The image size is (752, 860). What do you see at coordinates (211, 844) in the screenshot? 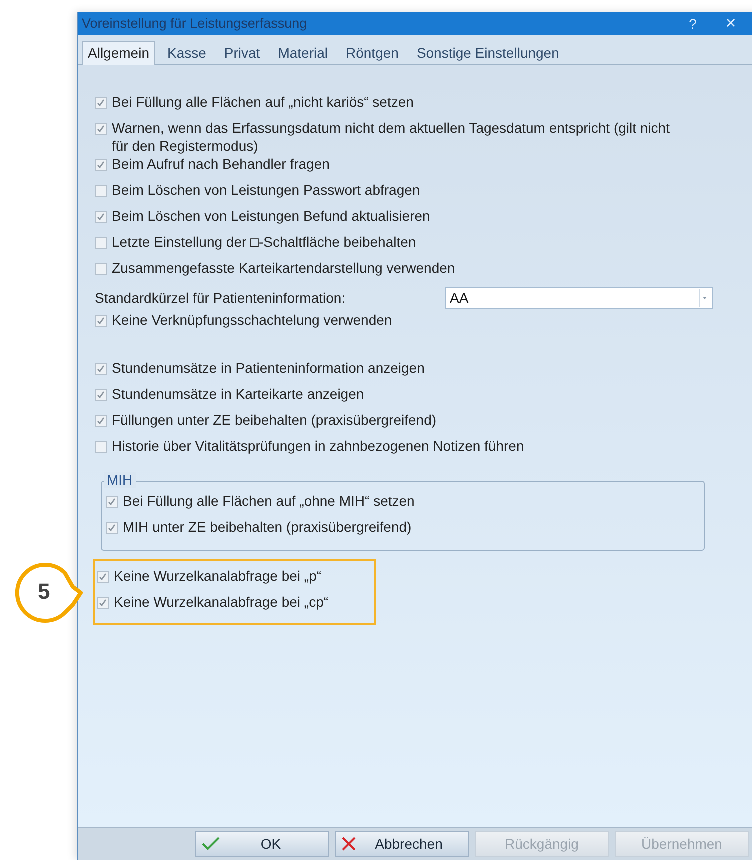
I see `check-icon` at bounding box center [211, 844].